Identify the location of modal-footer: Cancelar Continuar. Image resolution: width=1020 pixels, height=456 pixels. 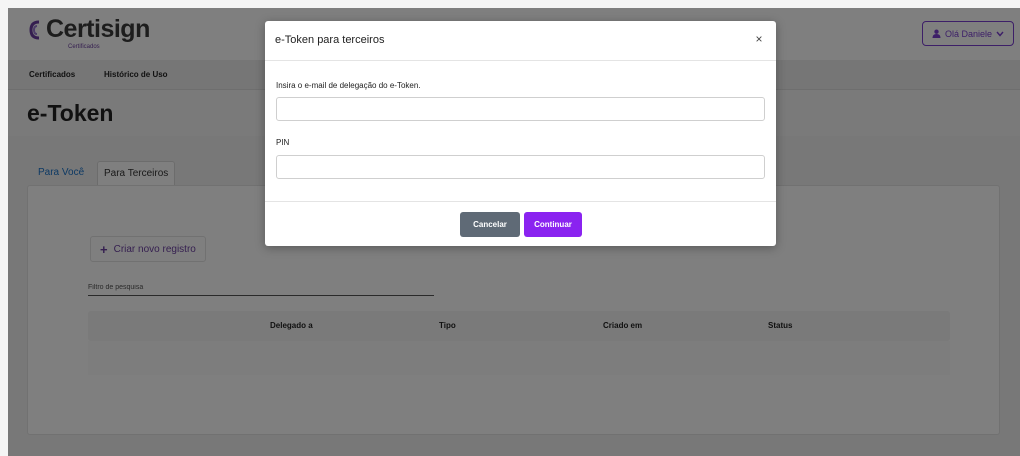
(520, 223).